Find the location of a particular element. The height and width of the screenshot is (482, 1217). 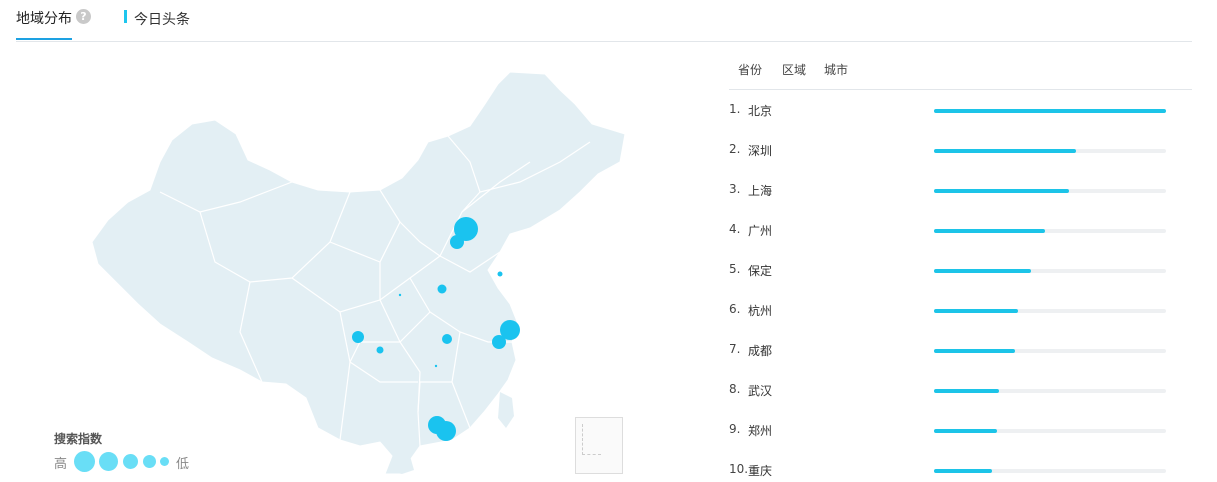

rank-city-name: 郑州 is located at coordinates (760, 431).